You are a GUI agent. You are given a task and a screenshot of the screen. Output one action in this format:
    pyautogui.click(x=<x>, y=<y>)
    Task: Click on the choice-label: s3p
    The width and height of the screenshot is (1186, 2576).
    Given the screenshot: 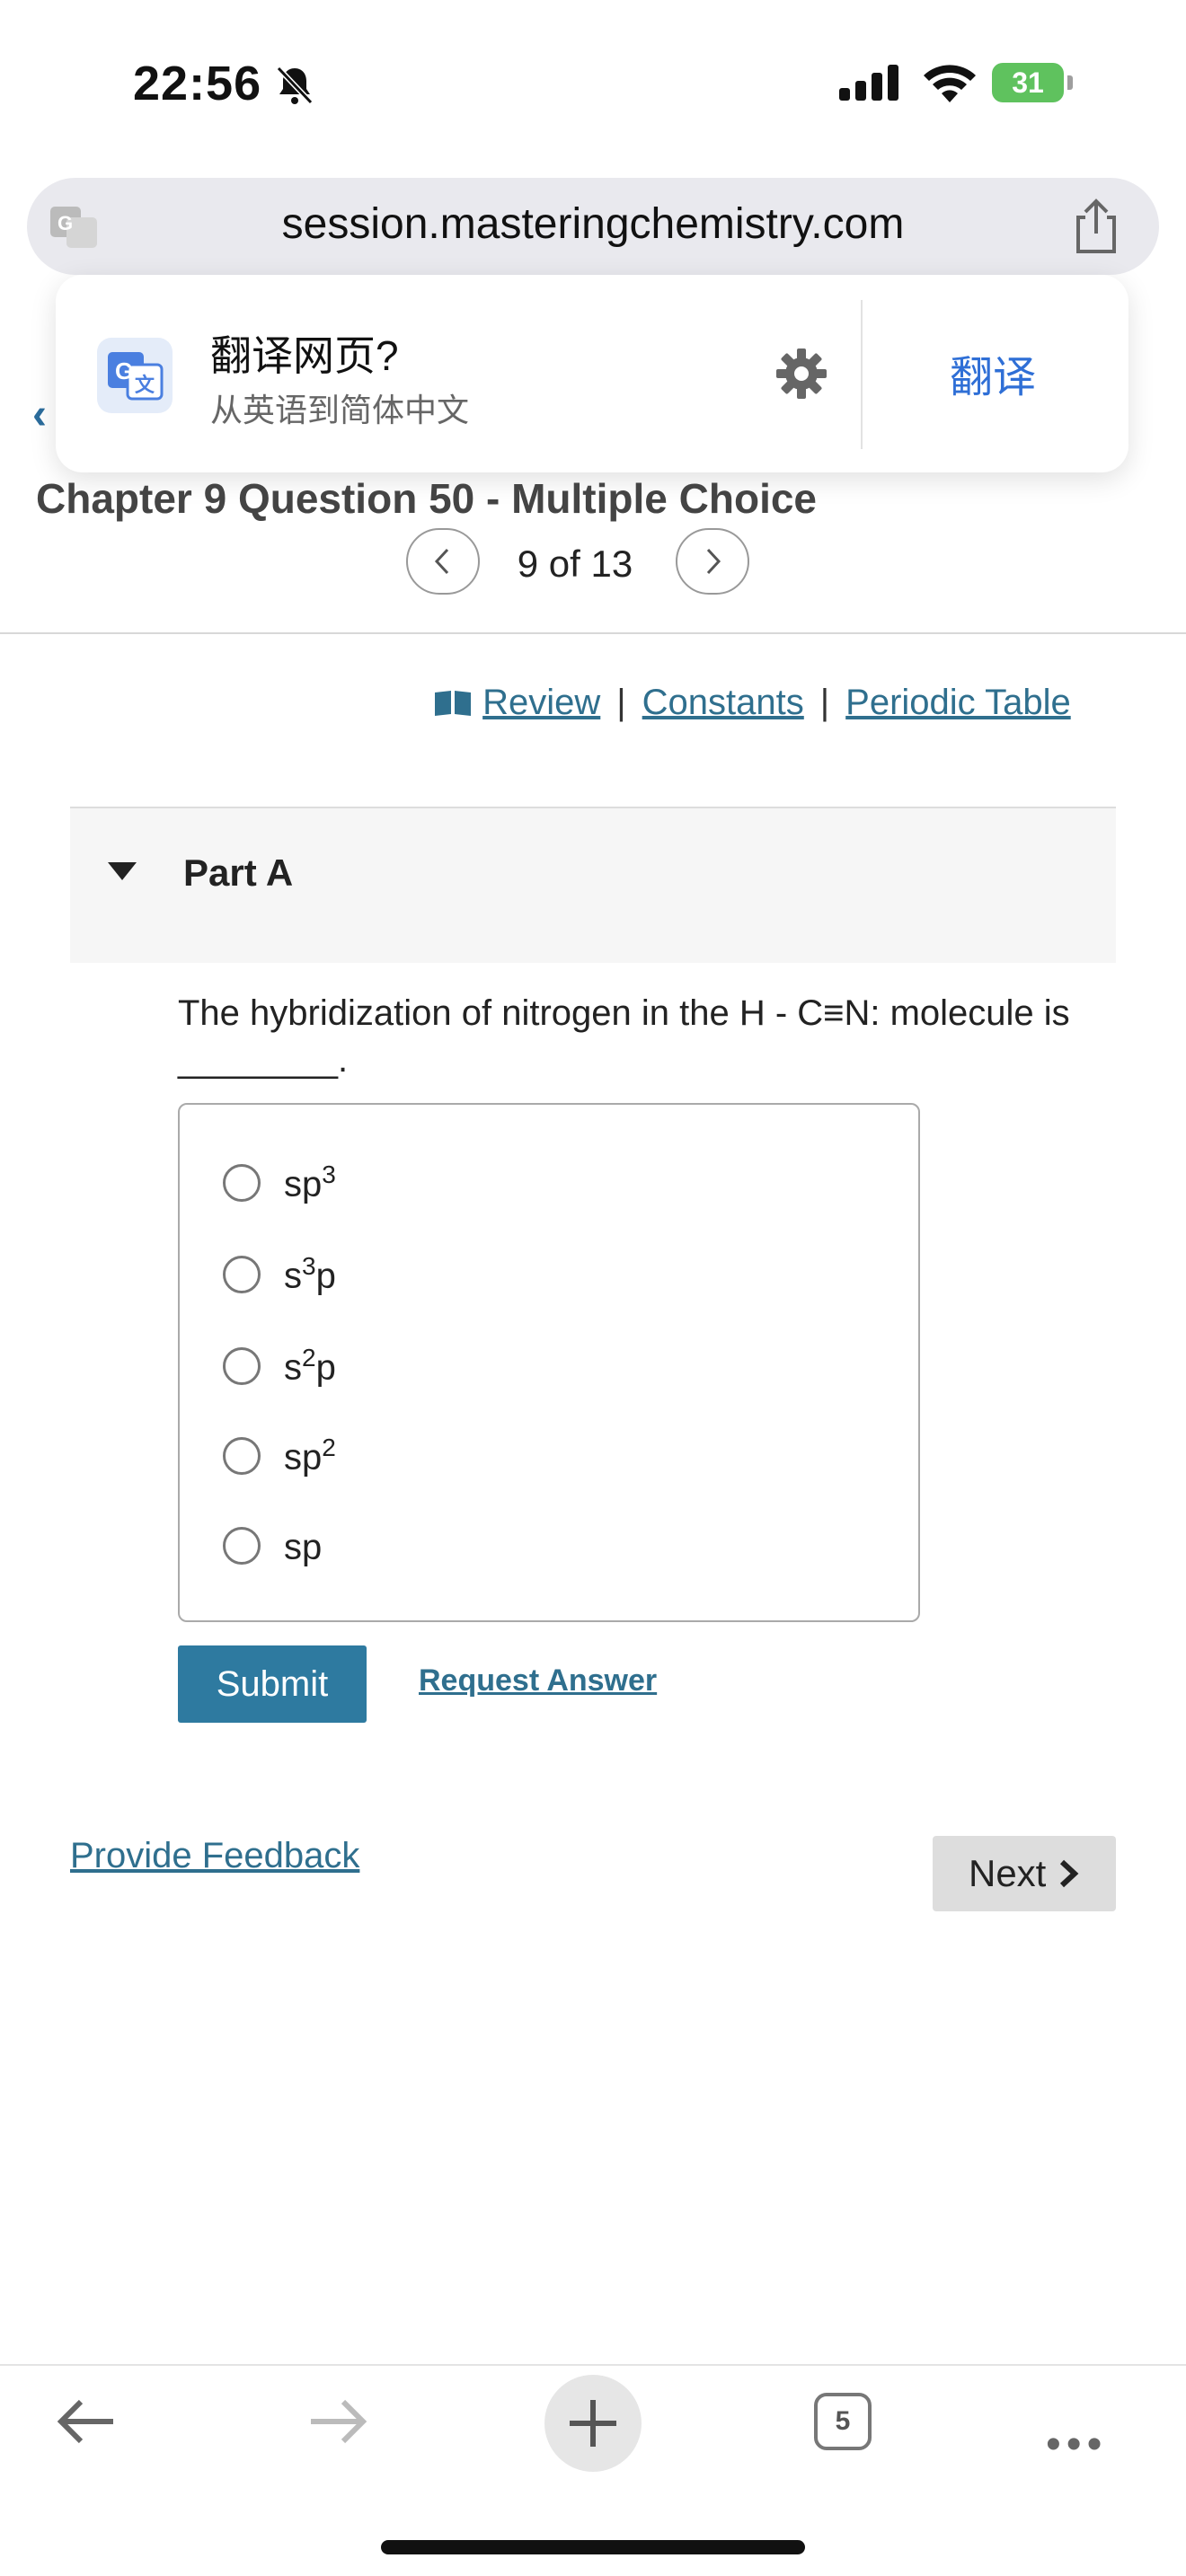 What is the action you would take?
    pyautogui.click(x=310, y=1274)
    